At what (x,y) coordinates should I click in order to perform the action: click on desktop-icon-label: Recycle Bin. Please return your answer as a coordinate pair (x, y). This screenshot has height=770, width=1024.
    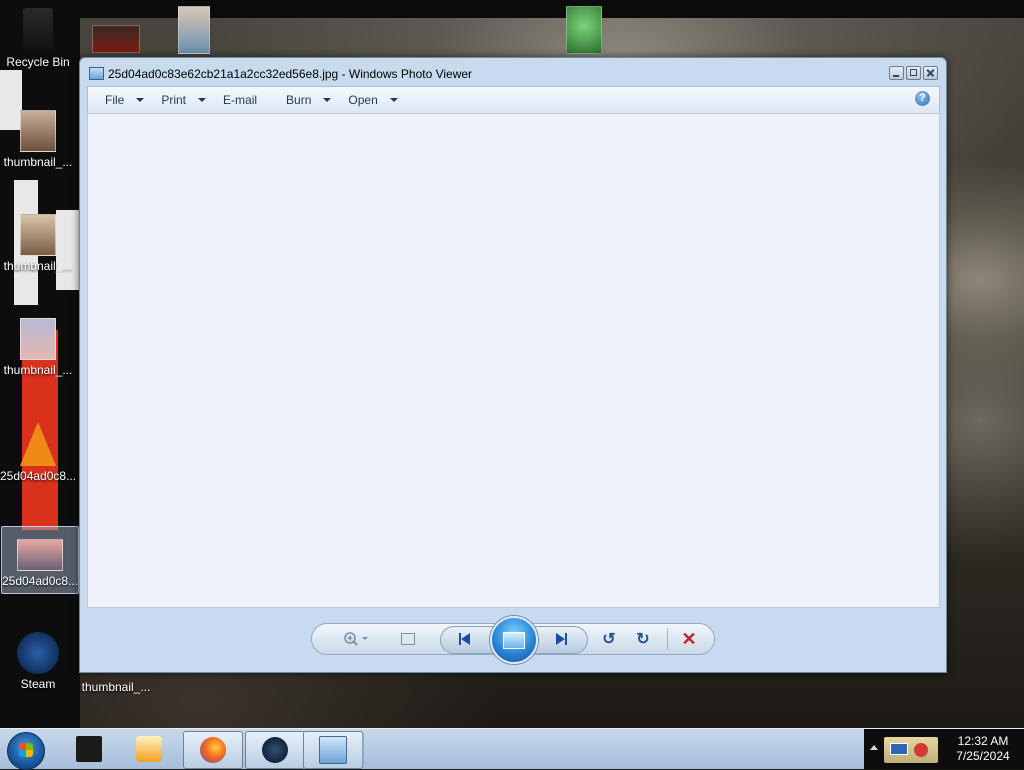
    Looking at the image, I should click on (38, 62).